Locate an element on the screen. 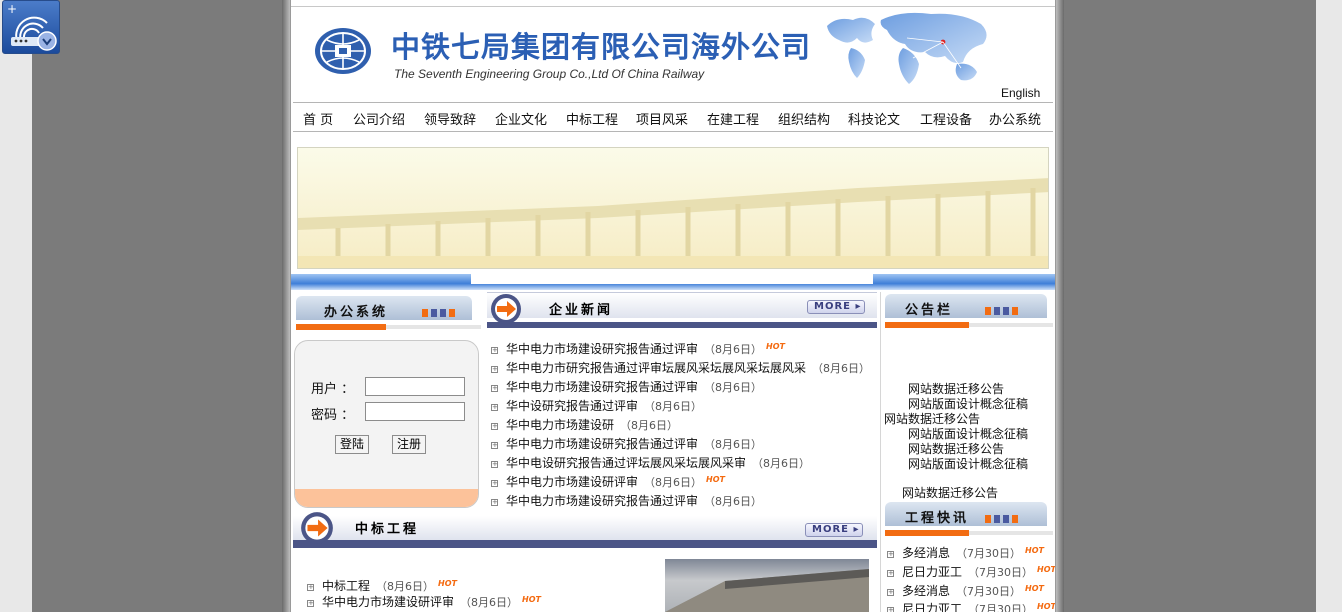  password-label: 密码 ： is located at coordinates (333, 415).